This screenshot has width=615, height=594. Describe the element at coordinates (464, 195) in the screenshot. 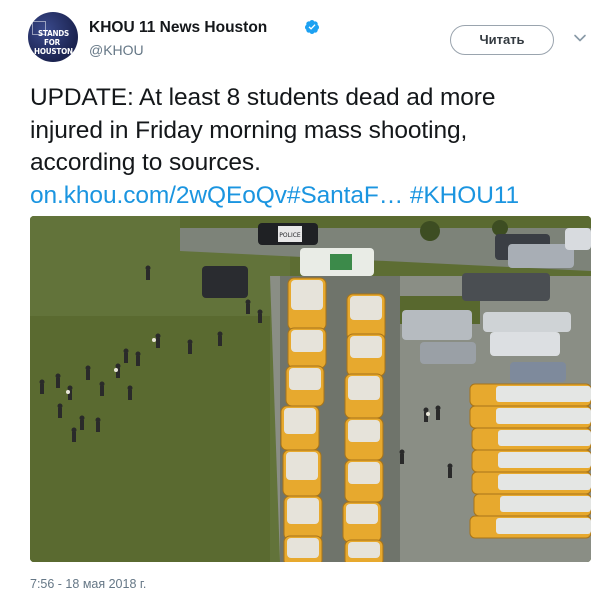

I see `hashtag-link: #KHOU11` at that location.